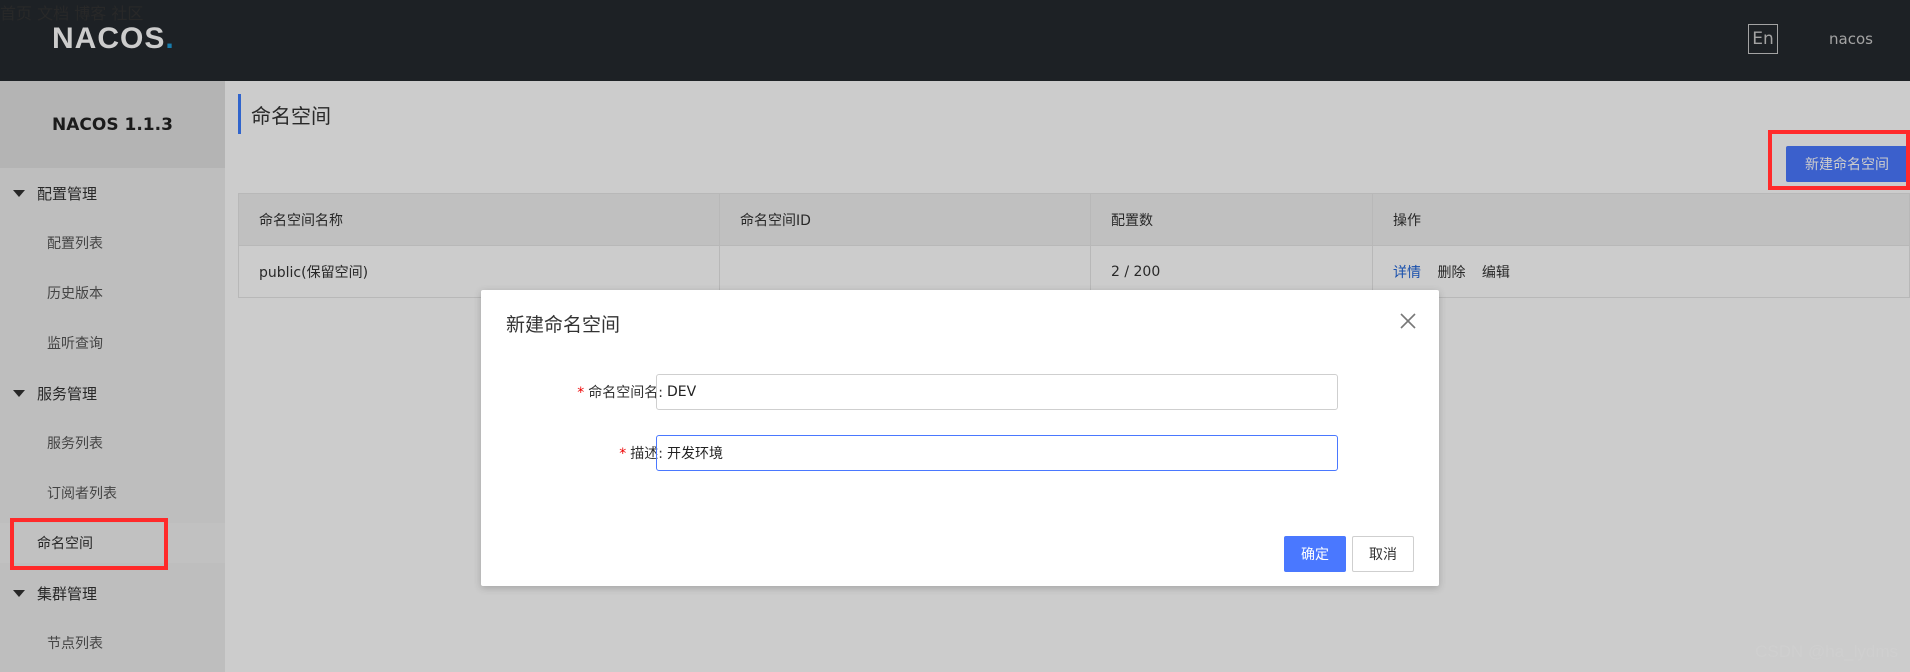 This screenshot has width=1910, height=672. I want to click on highlight-box-new-button, so click(1839, 160).